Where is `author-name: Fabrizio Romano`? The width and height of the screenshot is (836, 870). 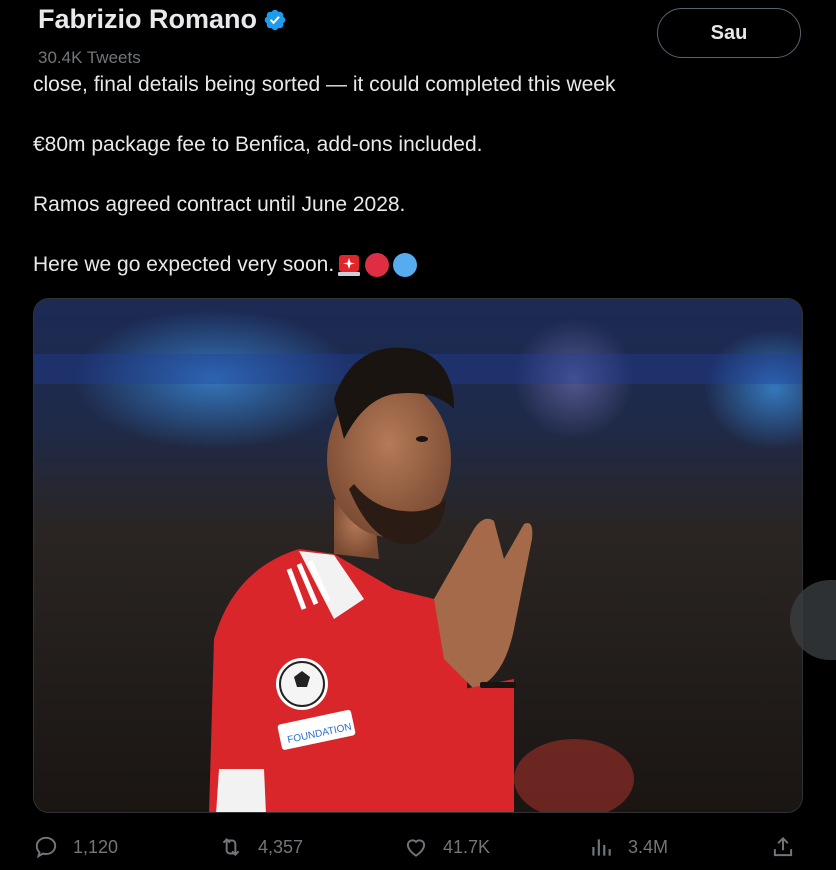 author-name: Fabrizio Romano is located at coordinates (147, 19).